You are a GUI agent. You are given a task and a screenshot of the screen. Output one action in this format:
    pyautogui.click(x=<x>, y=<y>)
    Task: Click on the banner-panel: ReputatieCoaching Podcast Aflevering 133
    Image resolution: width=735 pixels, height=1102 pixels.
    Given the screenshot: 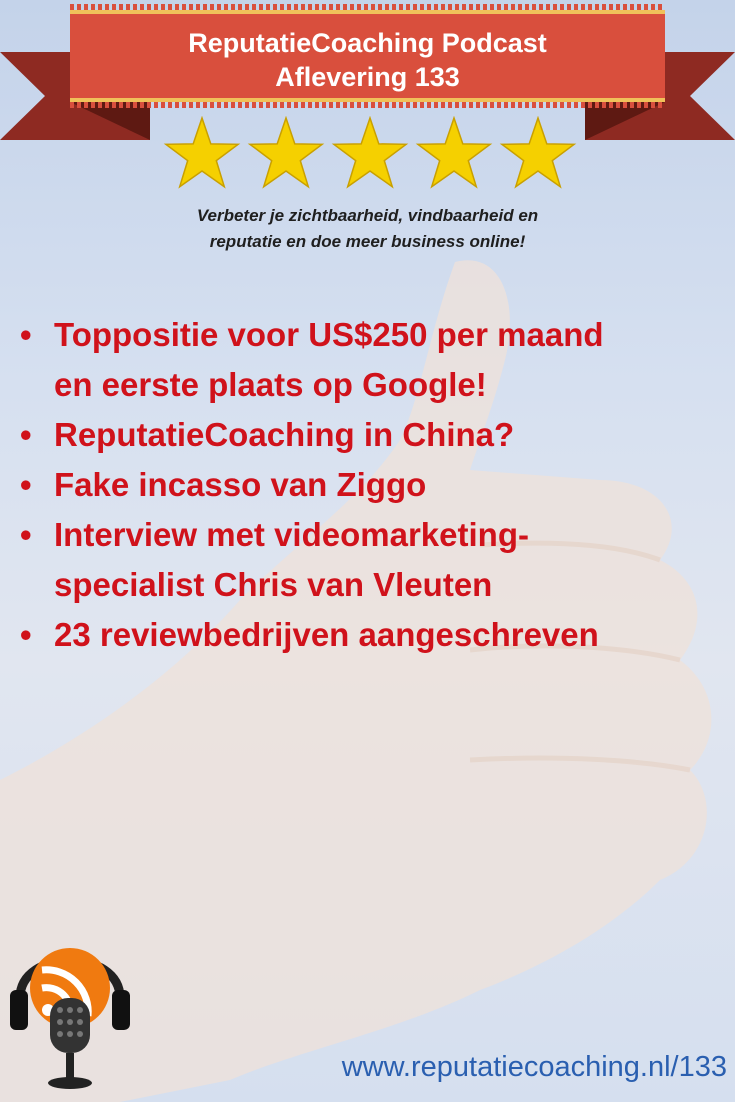 What is the action you would take?
    pyautogui.click(x=367, y=56)
    